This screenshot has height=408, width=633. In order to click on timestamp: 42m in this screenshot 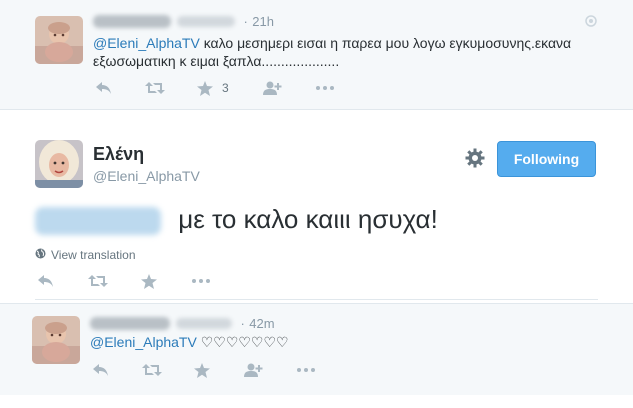, I will do `click(261, 323)`.